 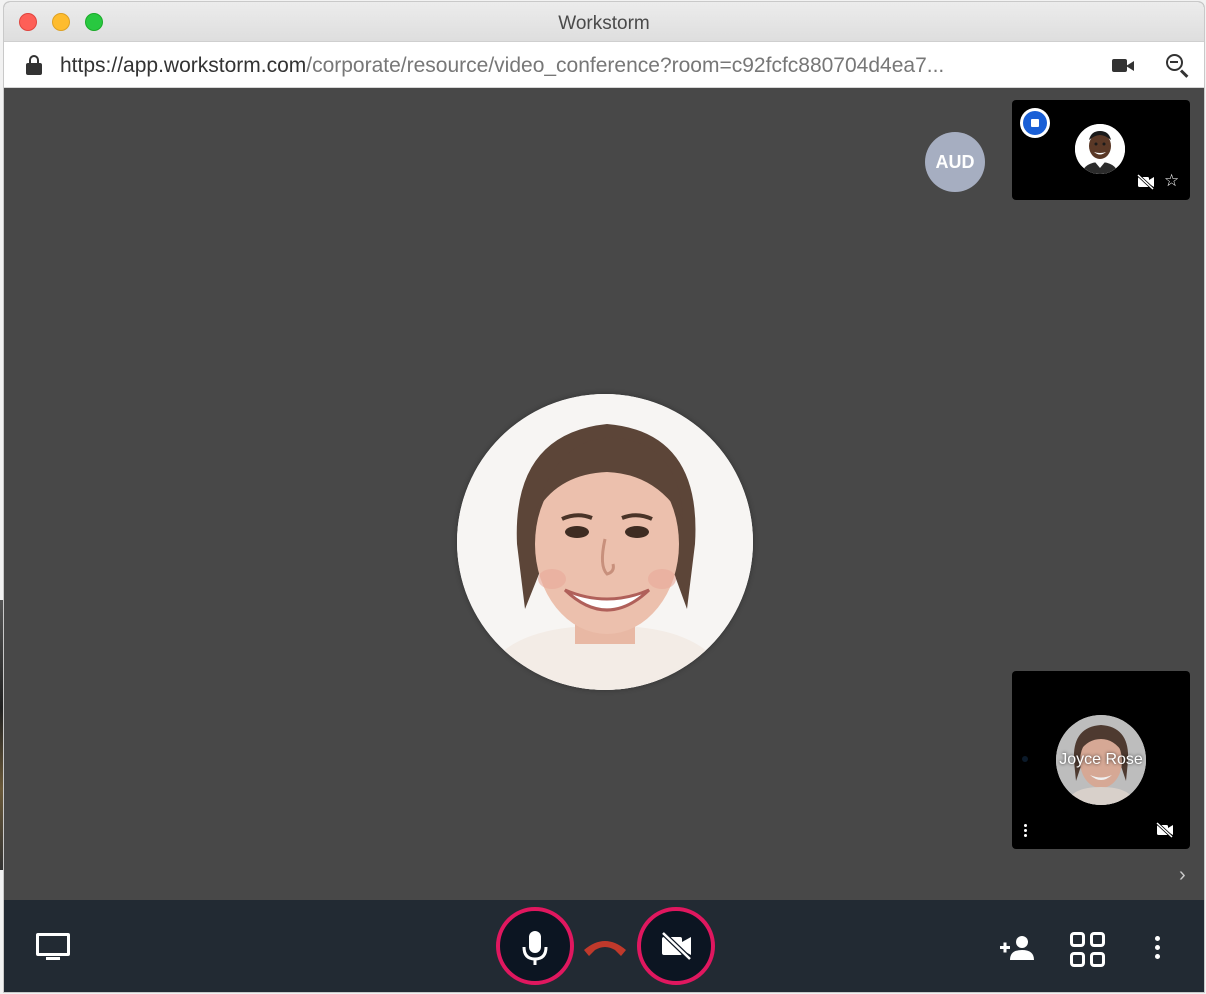 I want to click on participant-name-label: Joyce Rose, so click(x=1101, y=759).